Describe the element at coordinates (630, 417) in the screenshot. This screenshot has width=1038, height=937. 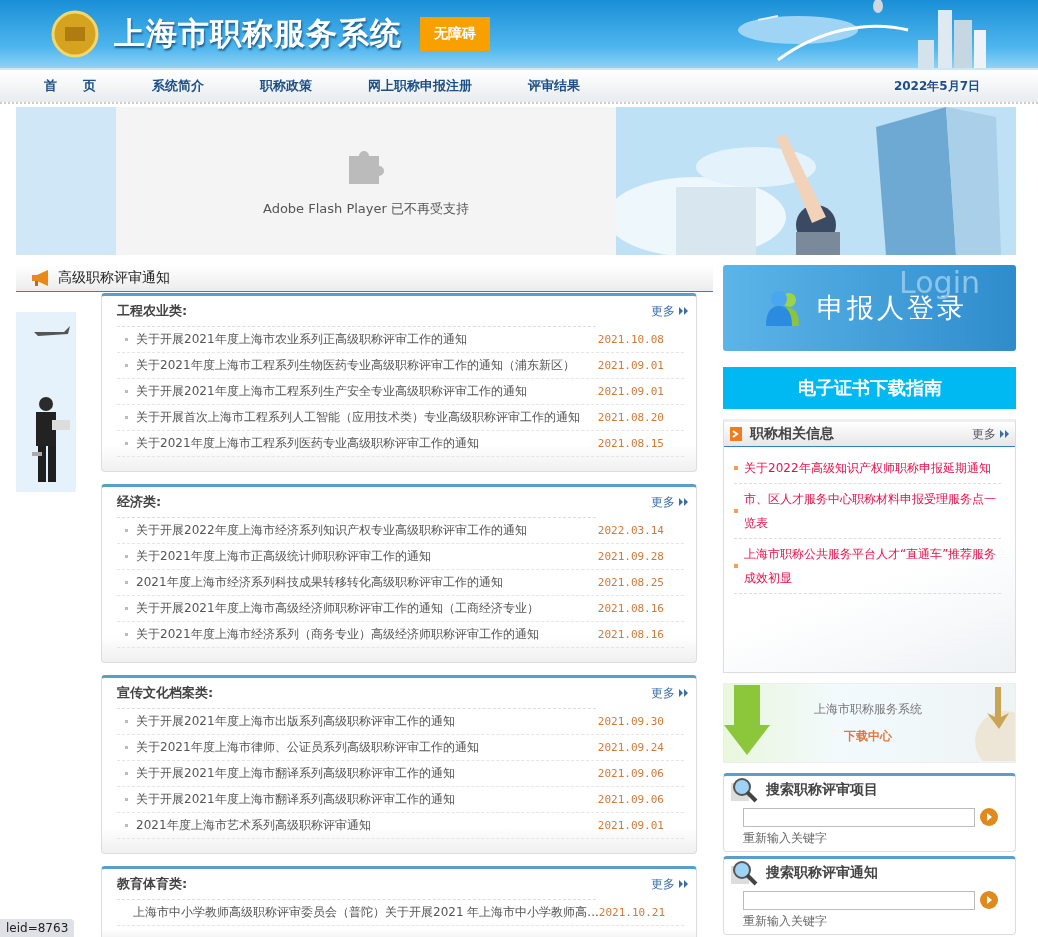
I see `notice-date: 2021.08.20` at that location.